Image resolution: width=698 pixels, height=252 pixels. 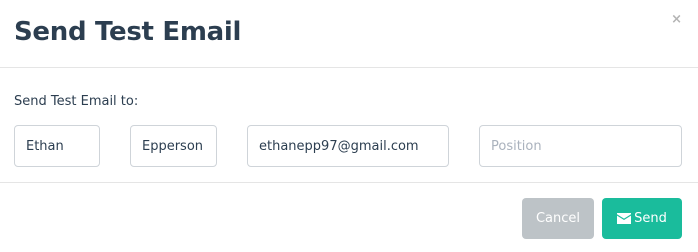 What do you see at coordinates (57, 146) in the screenshot?
I see `first-name-field` at bounding box center [57, 146].